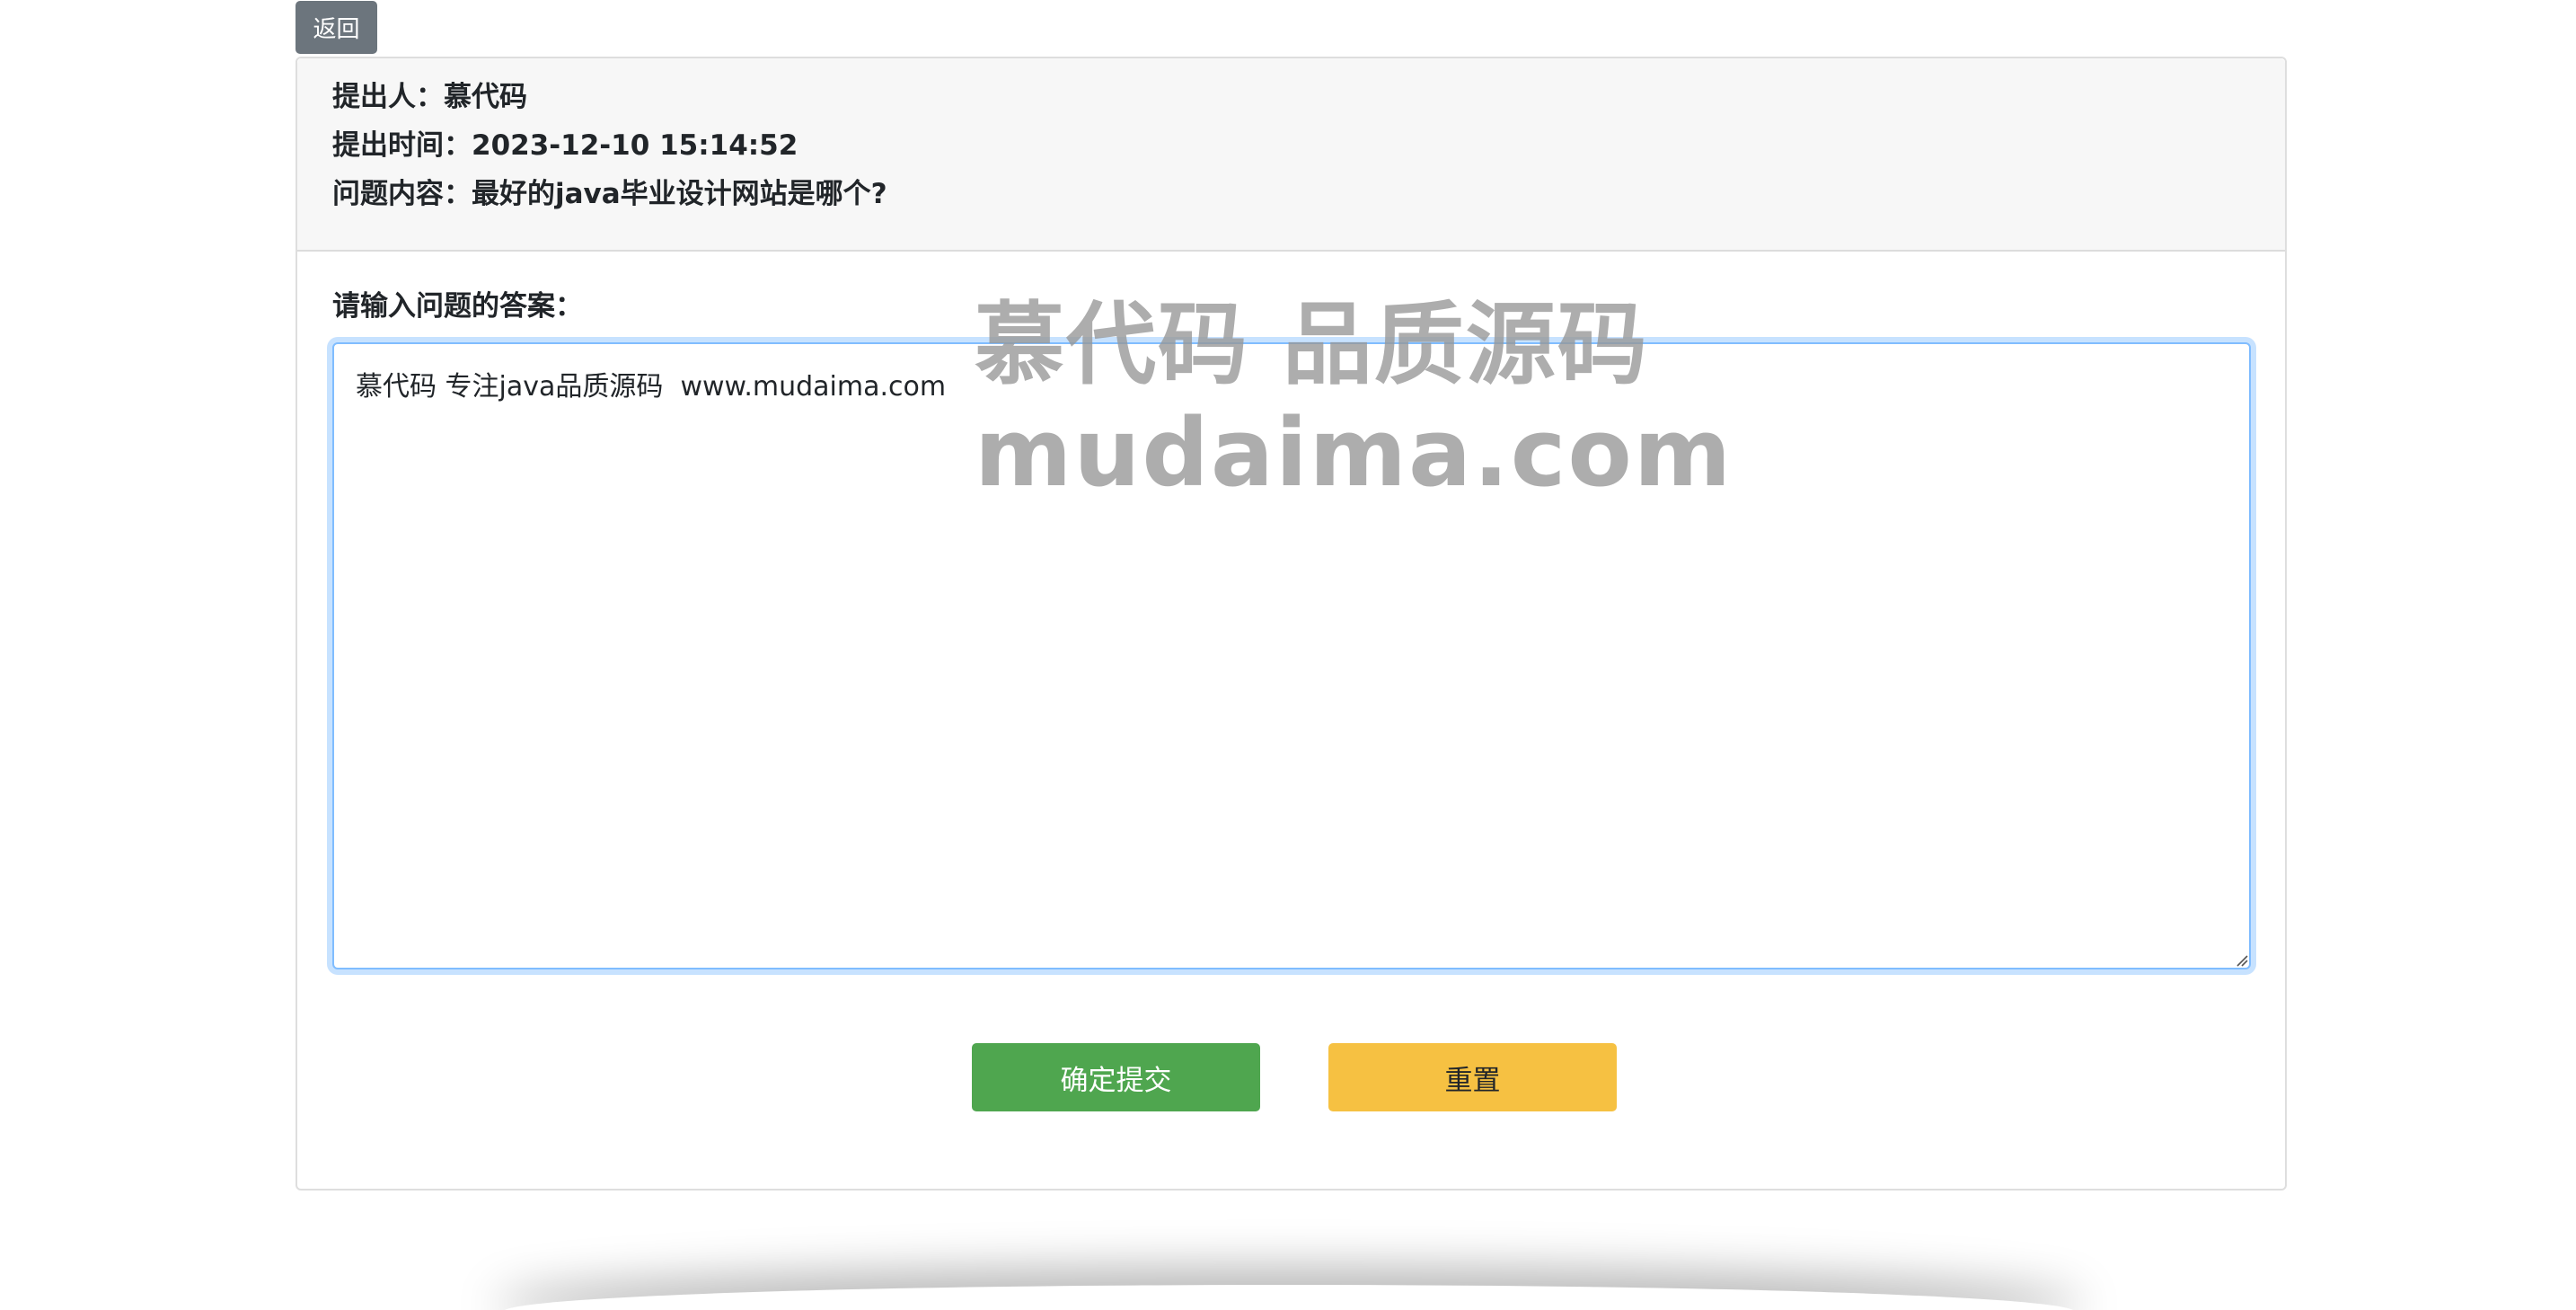 The width and height of the screenshot is (2576, 1310). I want to click on question-content: 问题内容：最好的java毕业设计网站是哪个?, so click(609, 194).